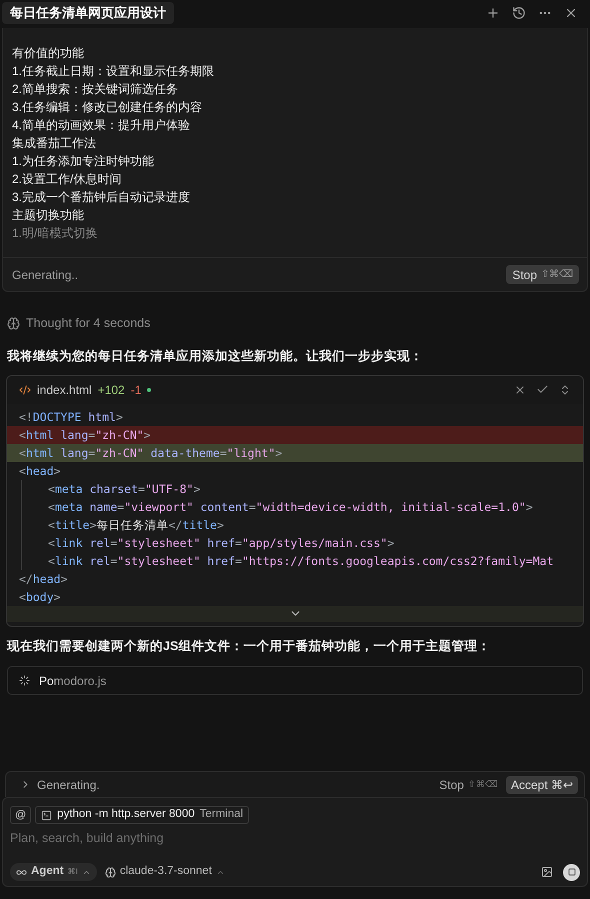  What do you see at coordinates (571, 13) in the screenshot?
I see `close-icon` at bounding box center [571, 13].